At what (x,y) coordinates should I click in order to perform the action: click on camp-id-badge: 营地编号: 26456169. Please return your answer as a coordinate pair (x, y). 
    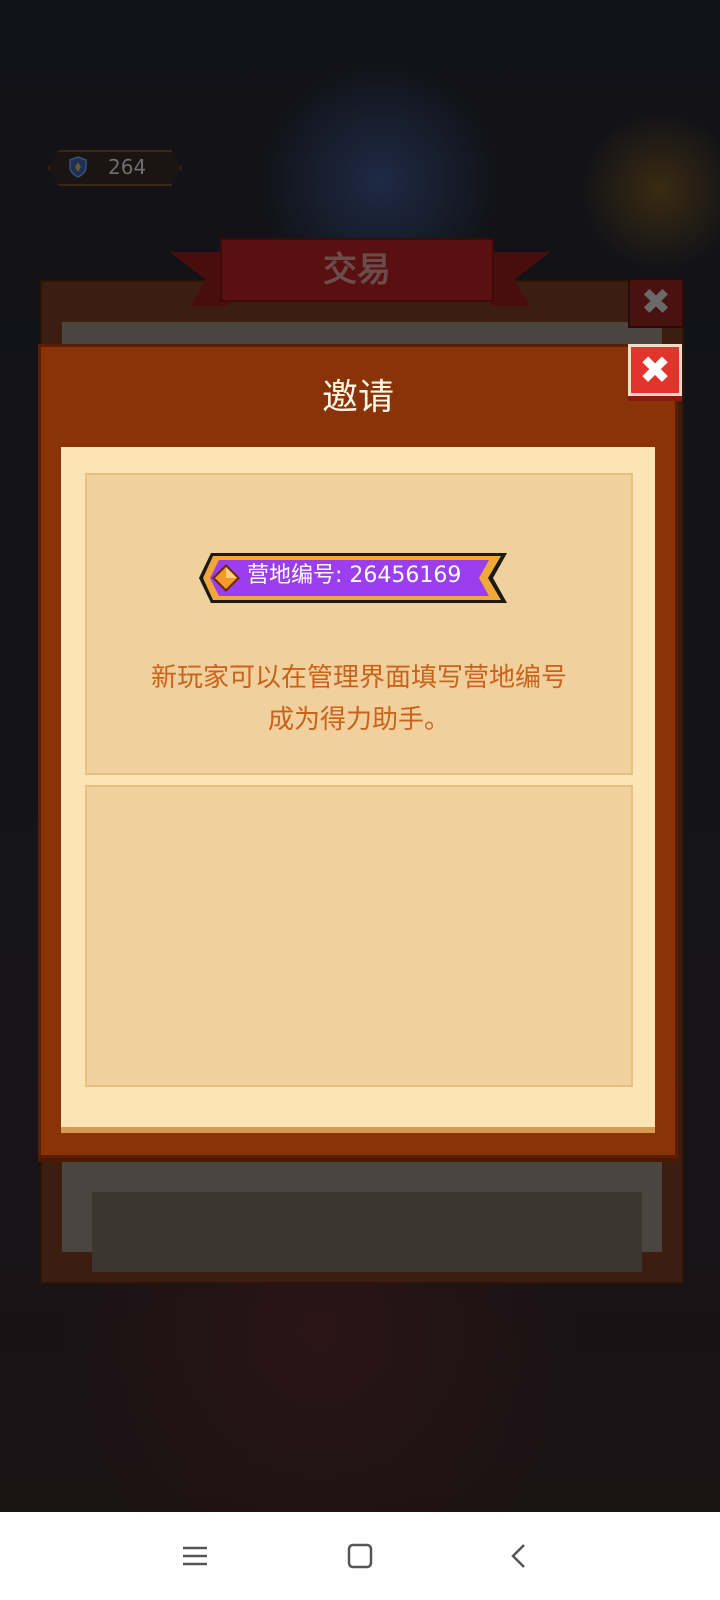
    Looking at the image, I should click on (362, 578).